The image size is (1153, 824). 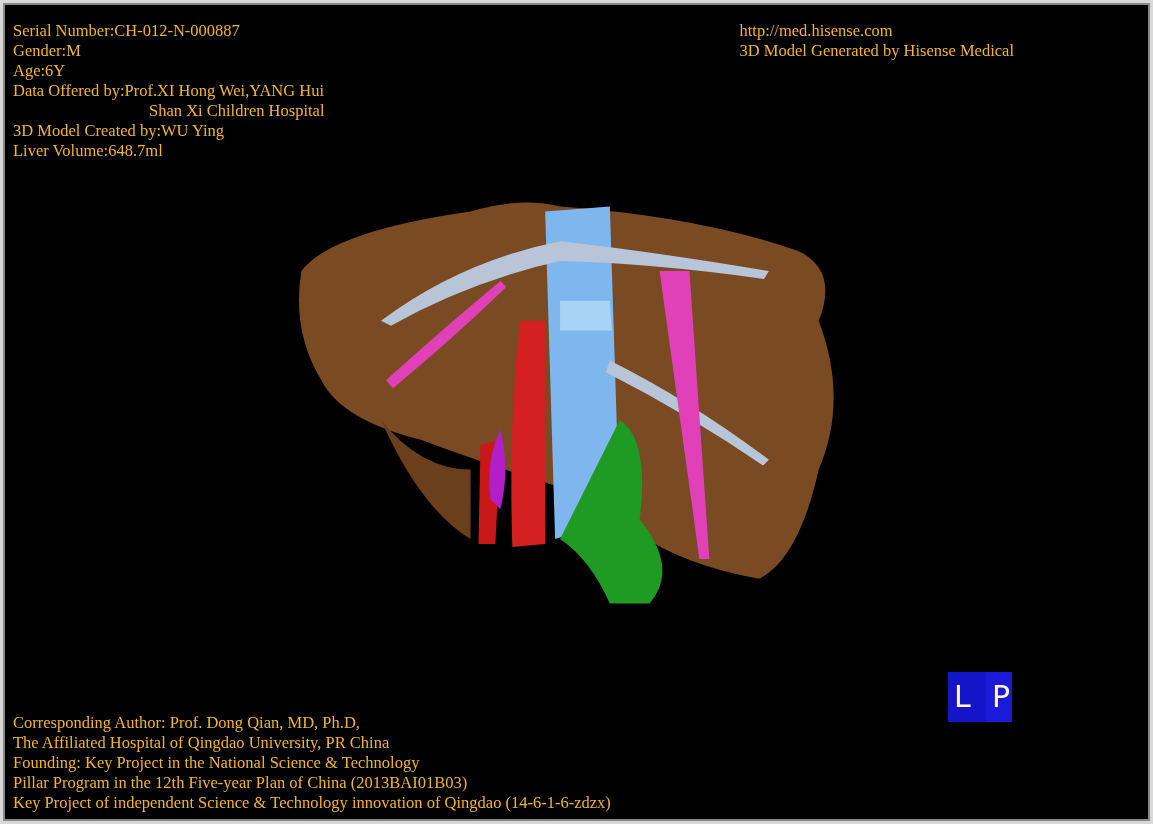 What do you see at coordinates (816, 31) in the screenshot?
I see `credit-text: http://med.hisense.com` at bounding box center [816, 31].